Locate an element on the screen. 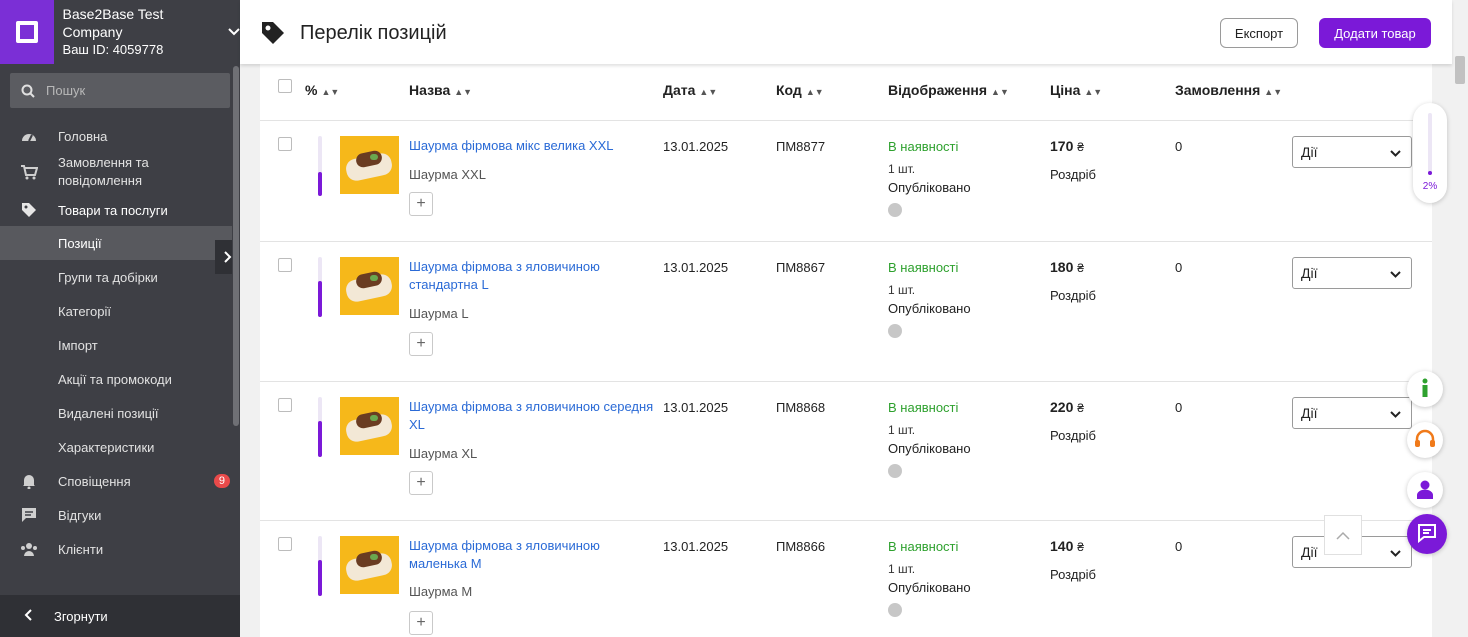 This screenshot has height=637, width=1468. column-label: Замовлення is located at coordinates (1218, 90).